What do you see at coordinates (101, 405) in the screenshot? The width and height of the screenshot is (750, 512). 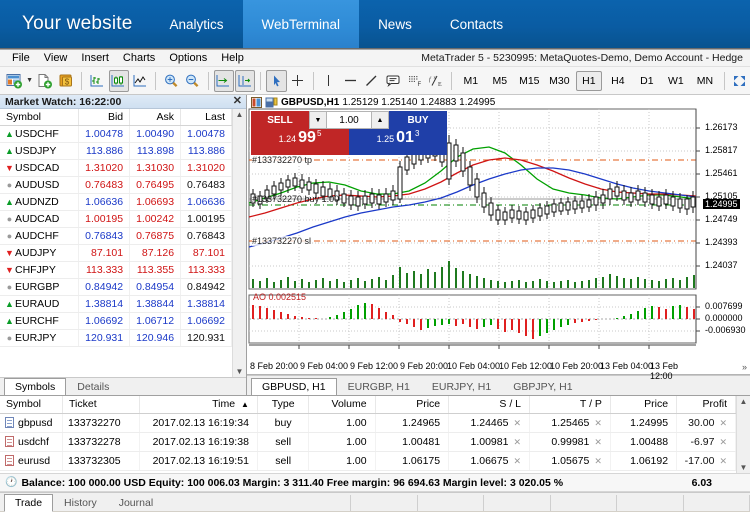 I see `column-header-ticket: Ticket` at bounding box center [101, 405].